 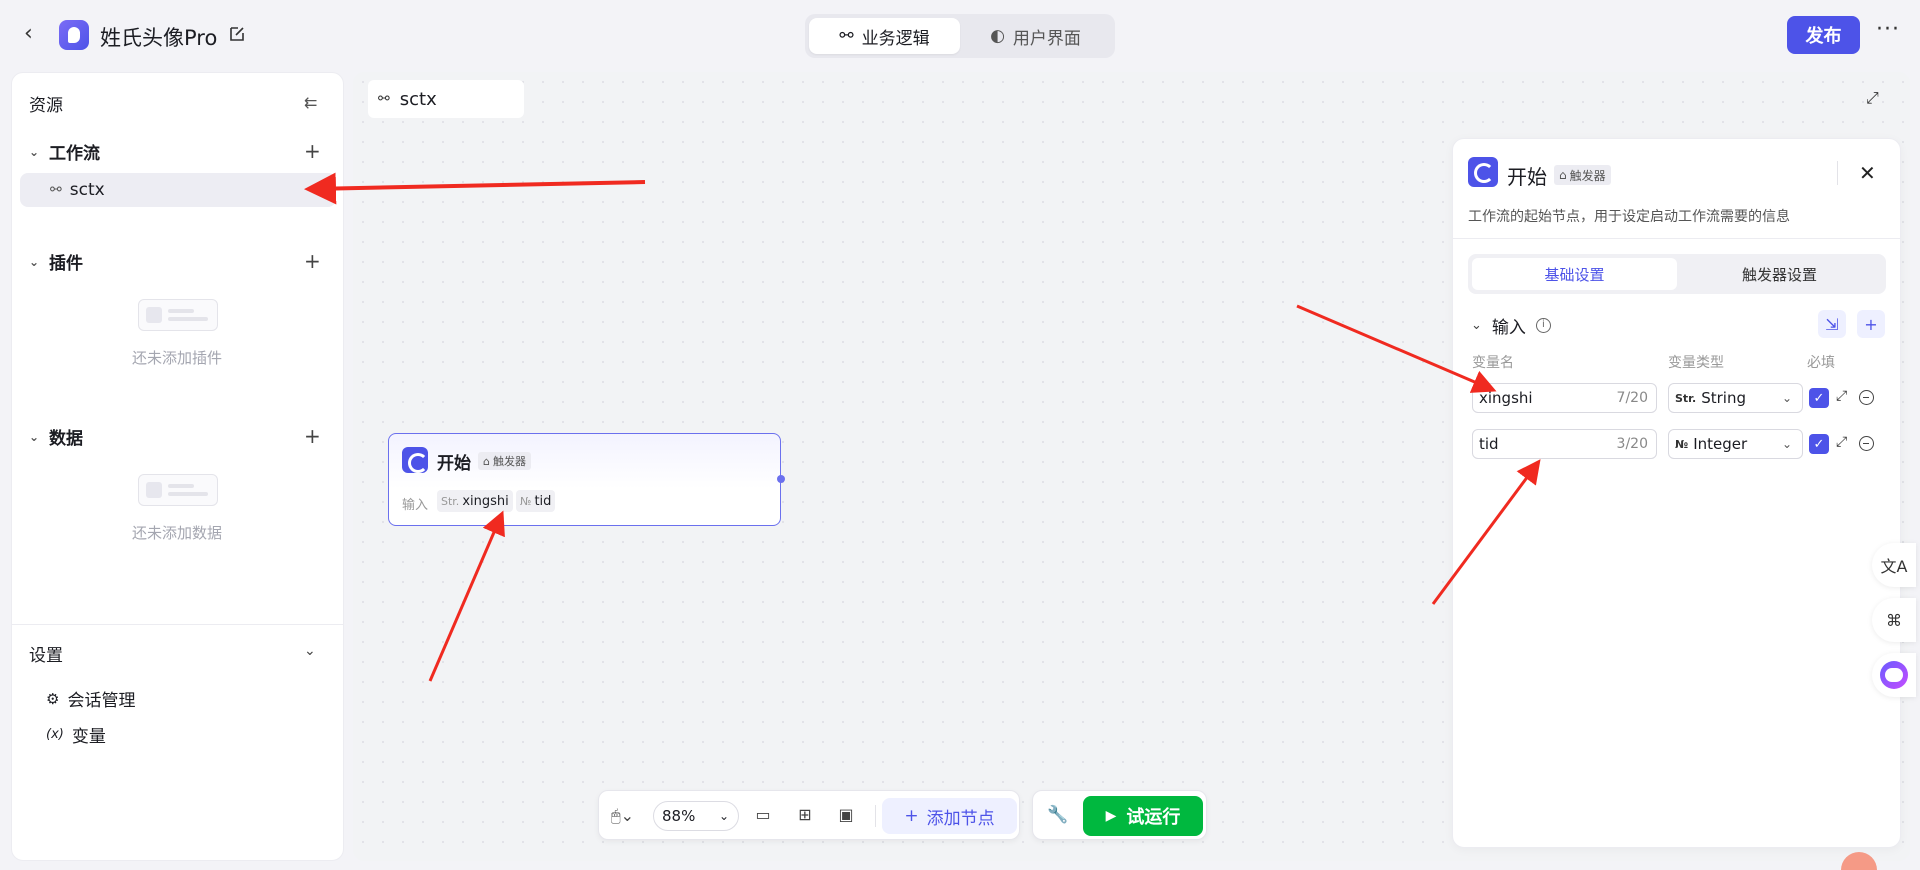 I want to click on run-toolbar: 🔧 ▶ 试运行, so click(x=1119, y=815).